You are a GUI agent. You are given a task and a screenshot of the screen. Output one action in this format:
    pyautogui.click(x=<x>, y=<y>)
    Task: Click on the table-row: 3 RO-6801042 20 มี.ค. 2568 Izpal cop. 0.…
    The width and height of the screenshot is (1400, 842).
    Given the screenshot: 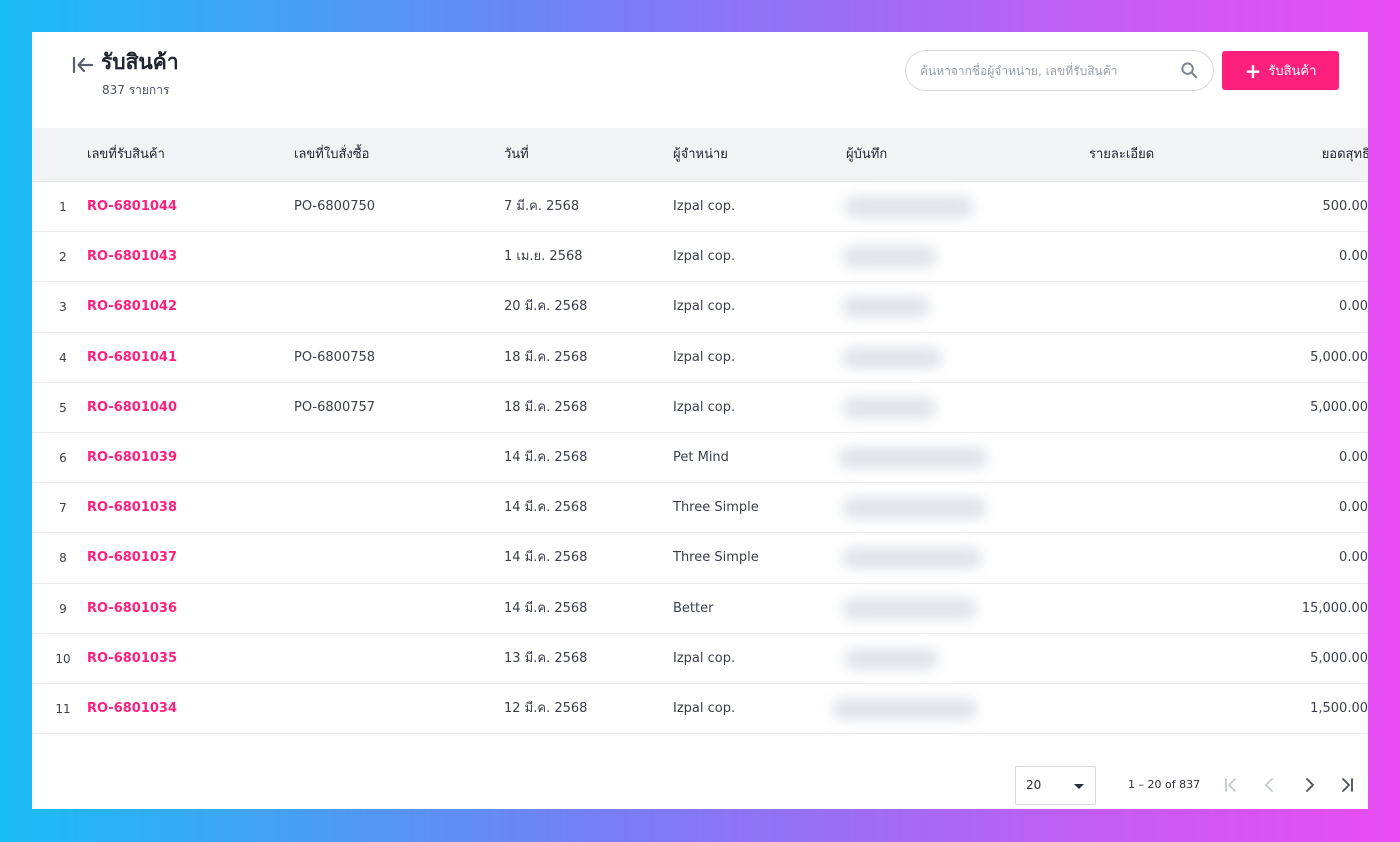 What is the action you would take?
    pyautogui.click(x=700, y=307)
    